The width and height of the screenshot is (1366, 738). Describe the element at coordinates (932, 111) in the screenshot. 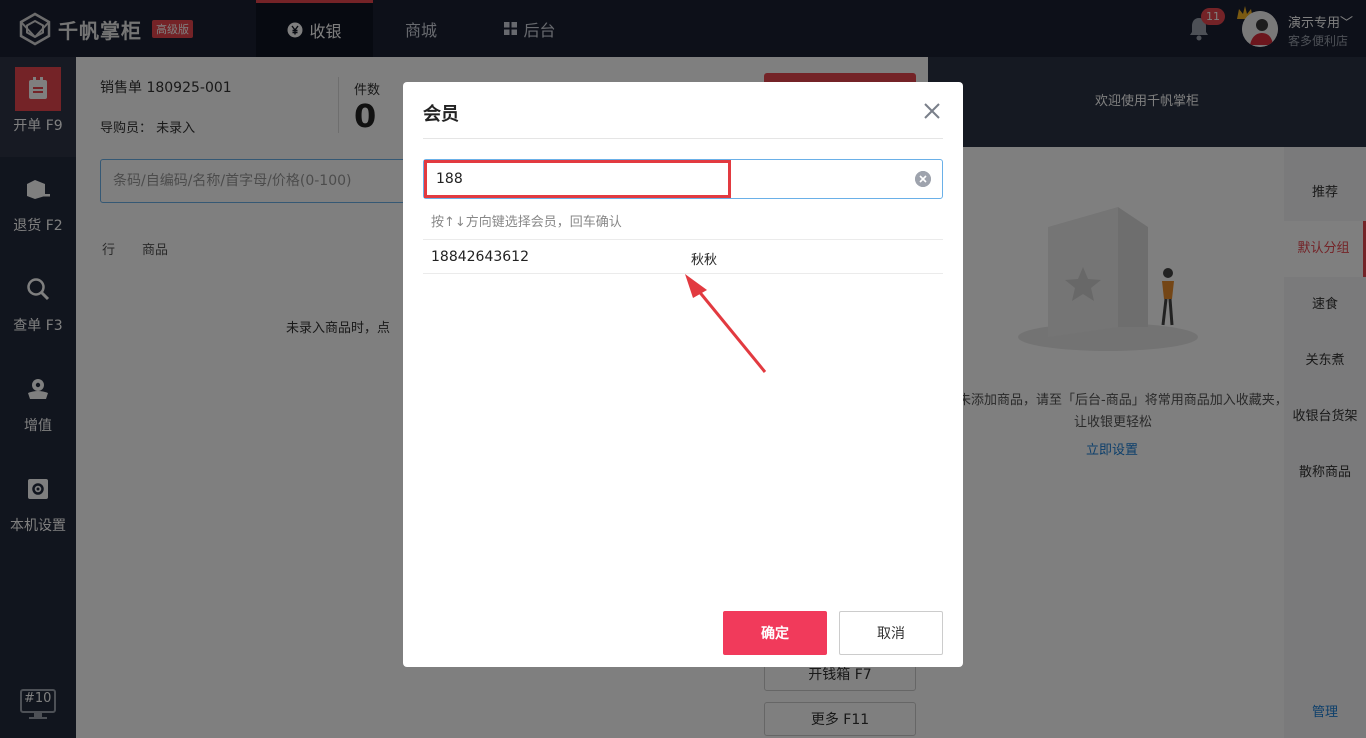

I see `close-icon` at that location.